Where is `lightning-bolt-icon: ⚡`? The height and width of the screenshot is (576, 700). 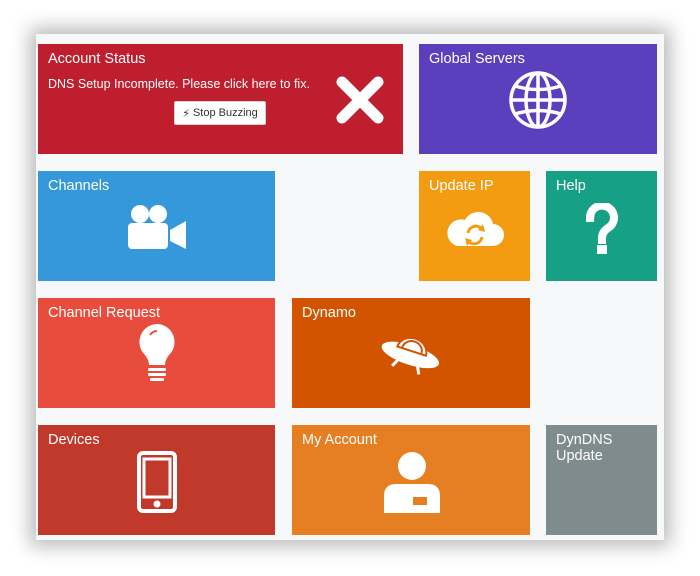 lightning-bolt-icon: ⚡ is located at coordinates (186, 113).